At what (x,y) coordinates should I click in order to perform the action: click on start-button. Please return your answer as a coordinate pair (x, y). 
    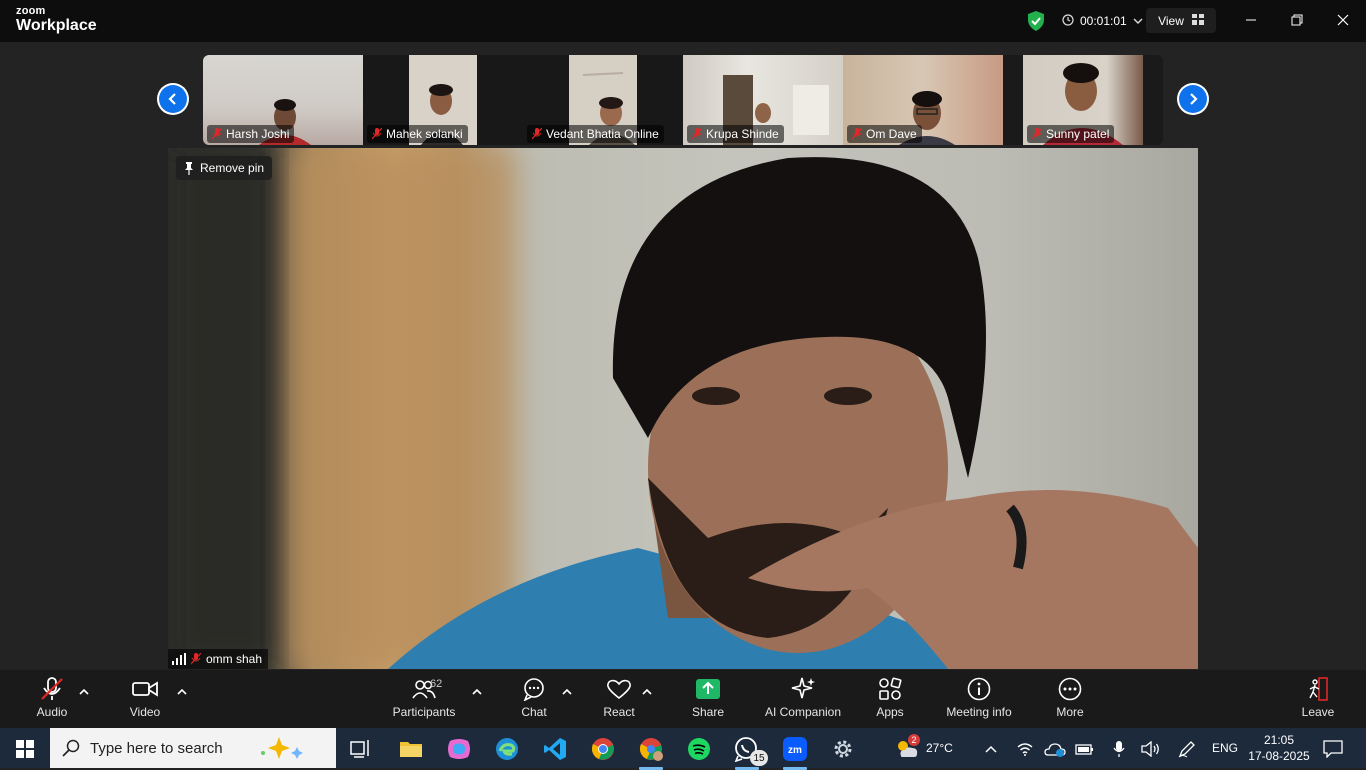
    Looking at the image, I should click on (25, 749).